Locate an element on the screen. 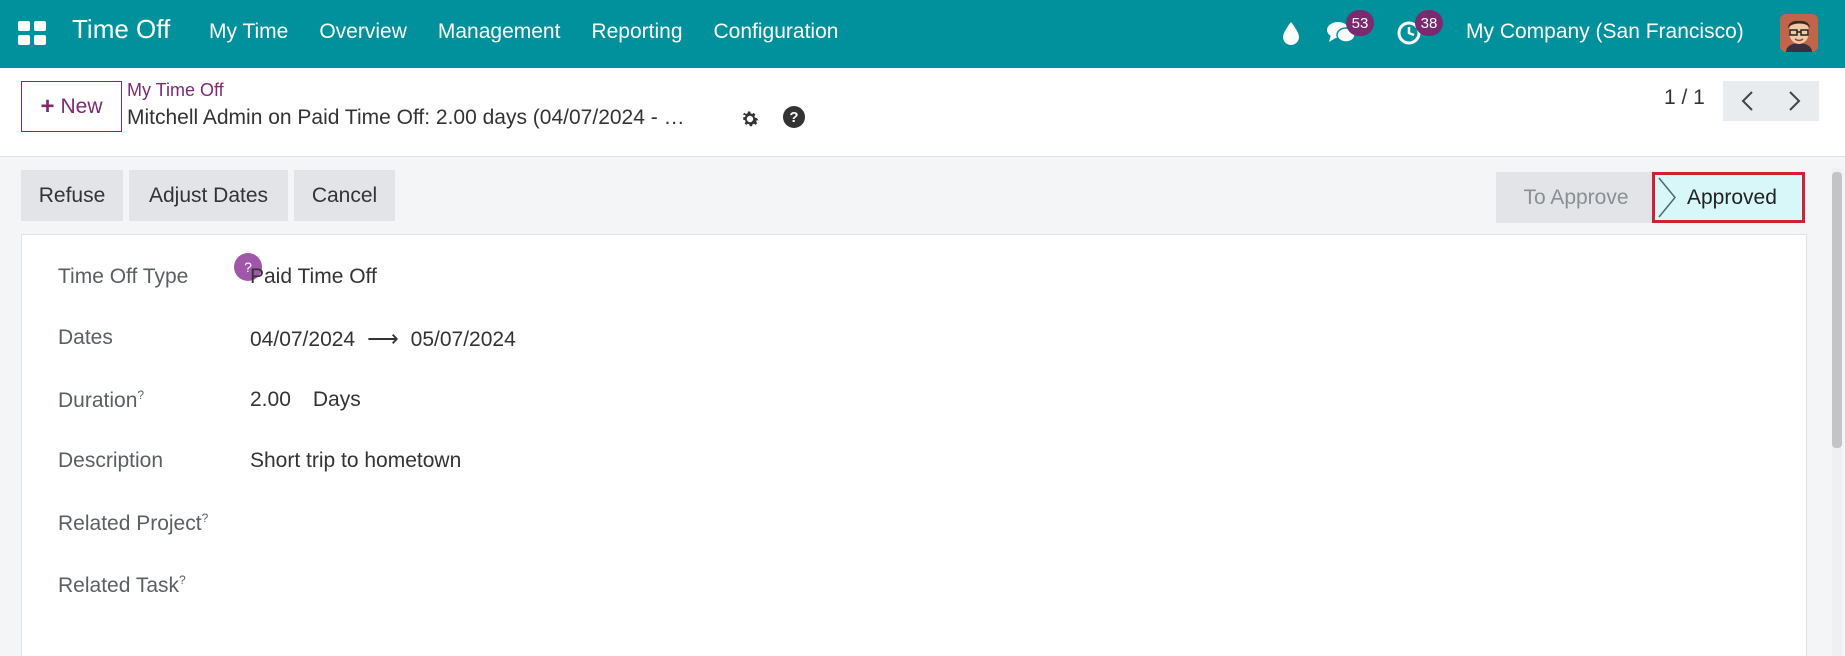 The image size is (1845, 656). new-button: + New is located at coordinates (71, 106).